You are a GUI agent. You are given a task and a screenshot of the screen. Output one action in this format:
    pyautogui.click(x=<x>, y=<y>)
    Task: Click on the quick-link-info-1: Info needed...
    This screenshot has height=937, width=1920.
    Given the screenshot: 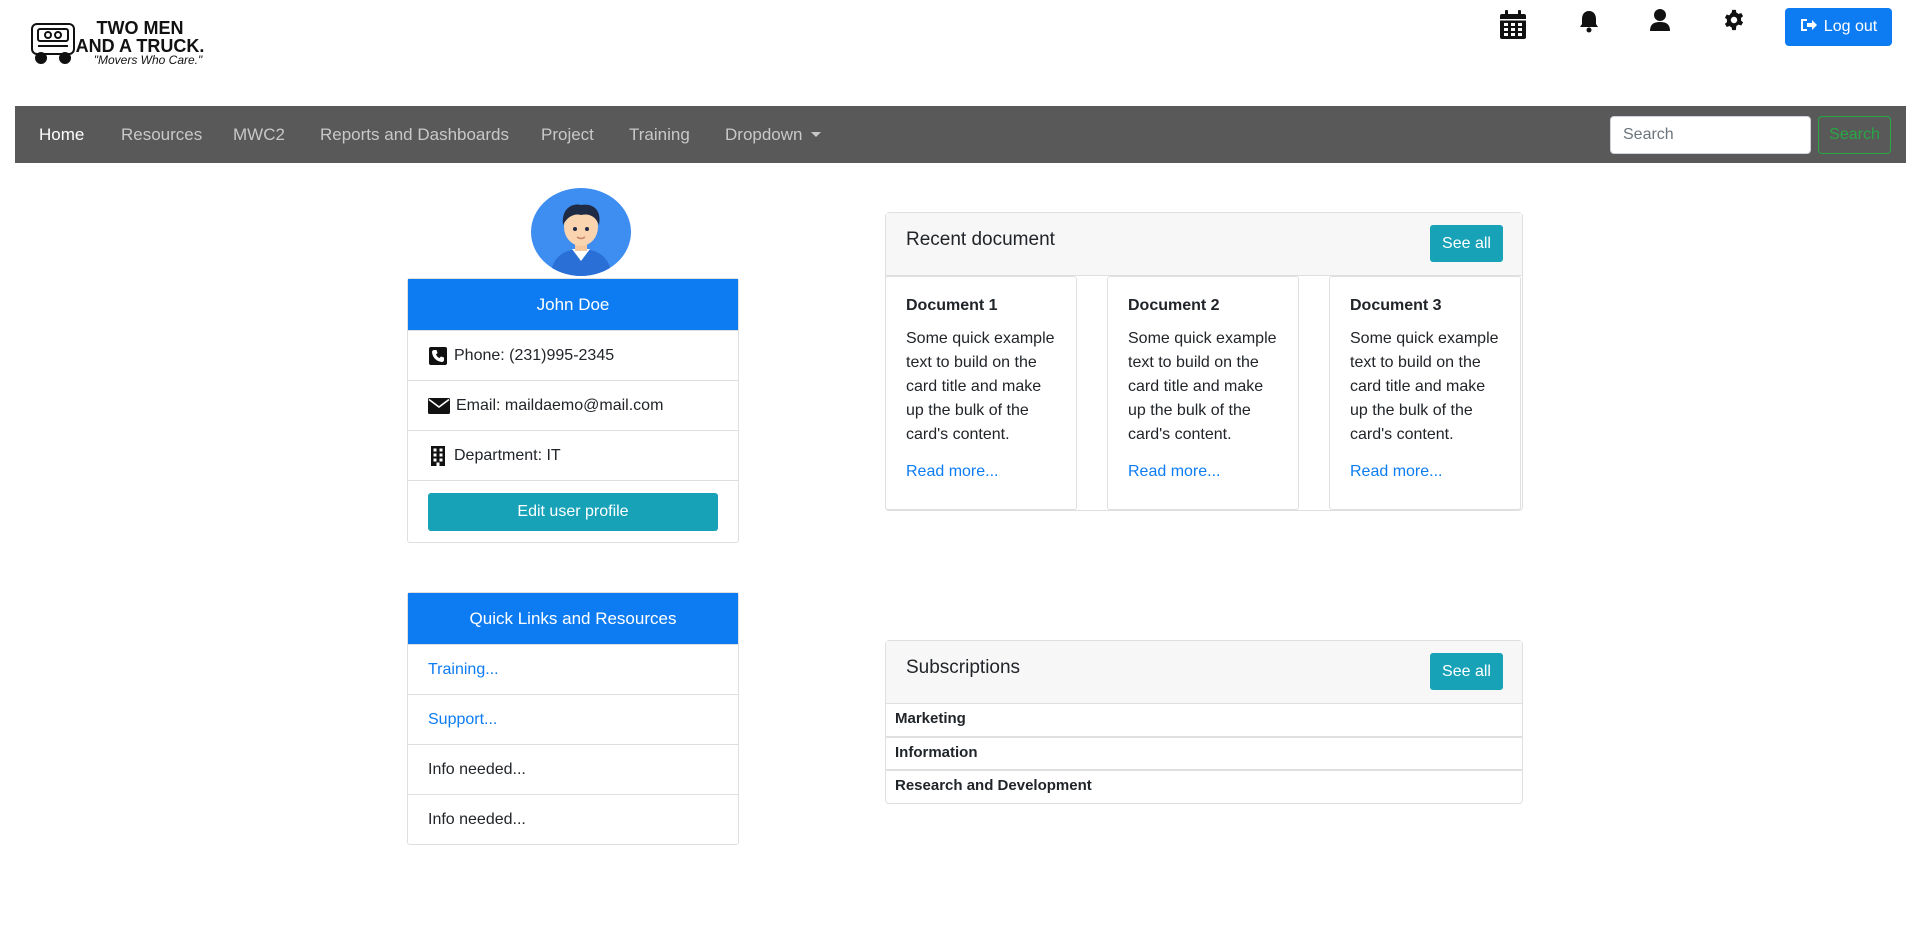 What is the action you would take?
    pyautogui.click(x=573, y=769)
    